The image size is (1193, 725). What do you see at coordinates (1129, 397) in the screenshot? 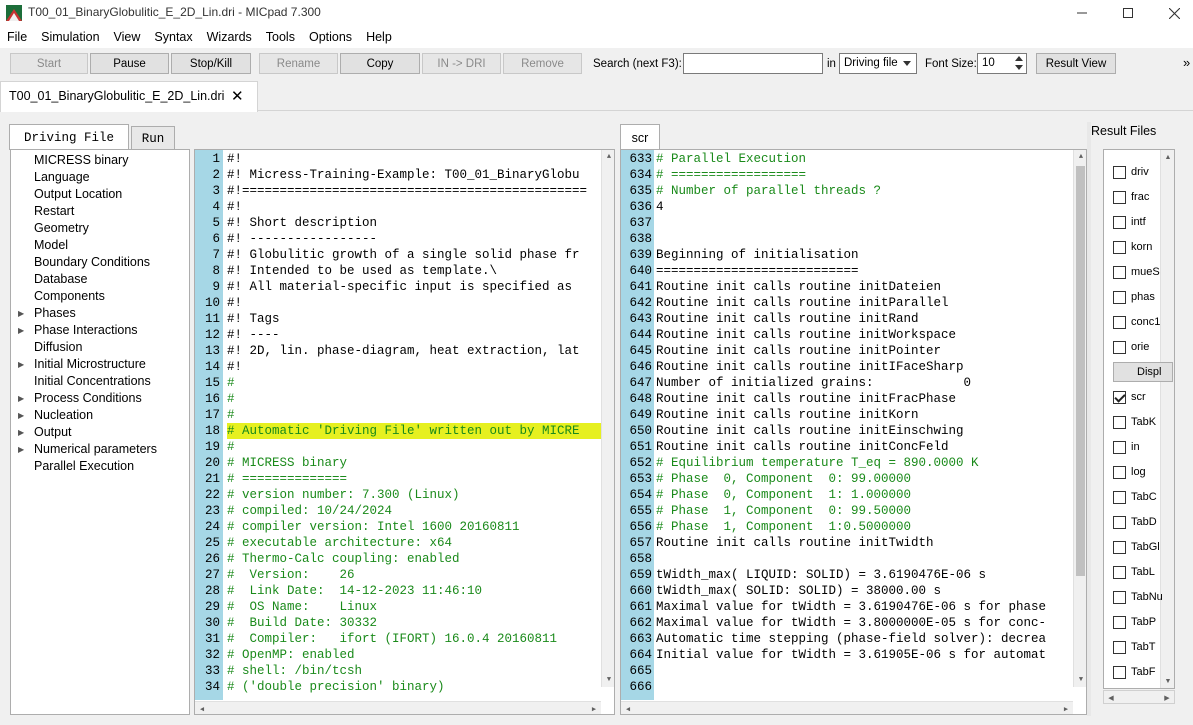
I see `result-file-item: scr` at bounding box center [1129, 397].